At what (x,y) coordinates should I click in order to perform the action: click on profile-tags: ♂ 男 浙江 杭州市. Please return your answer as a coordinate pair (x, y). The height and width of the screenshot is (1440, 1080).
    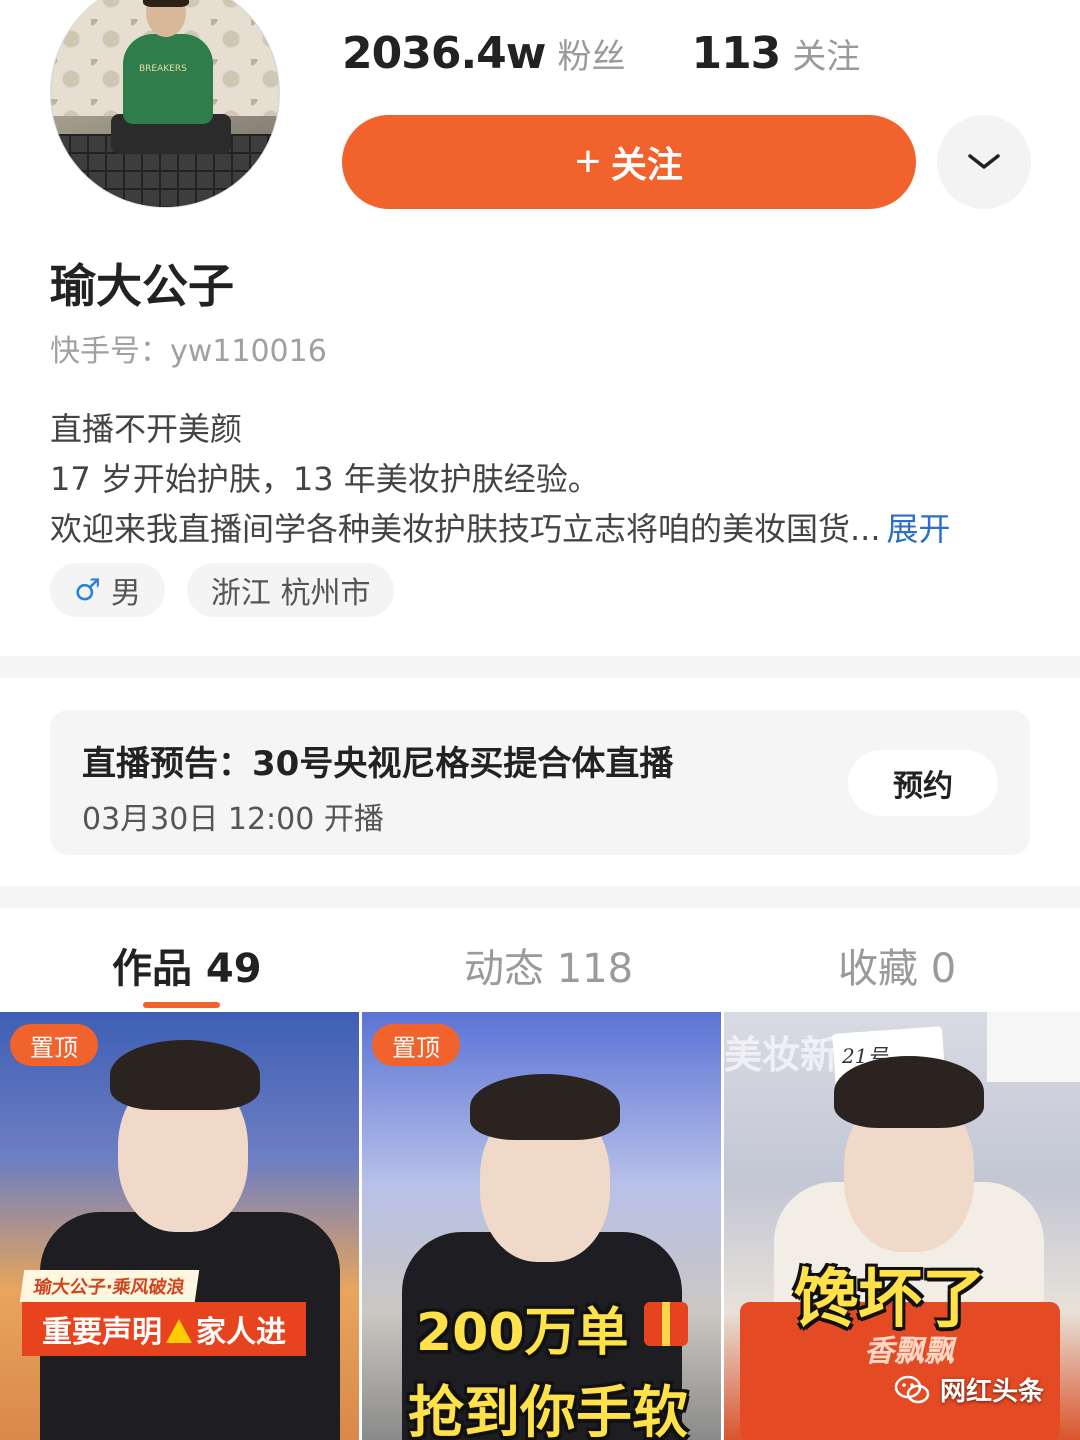
    Looking at the image, I should click on (222, 590).